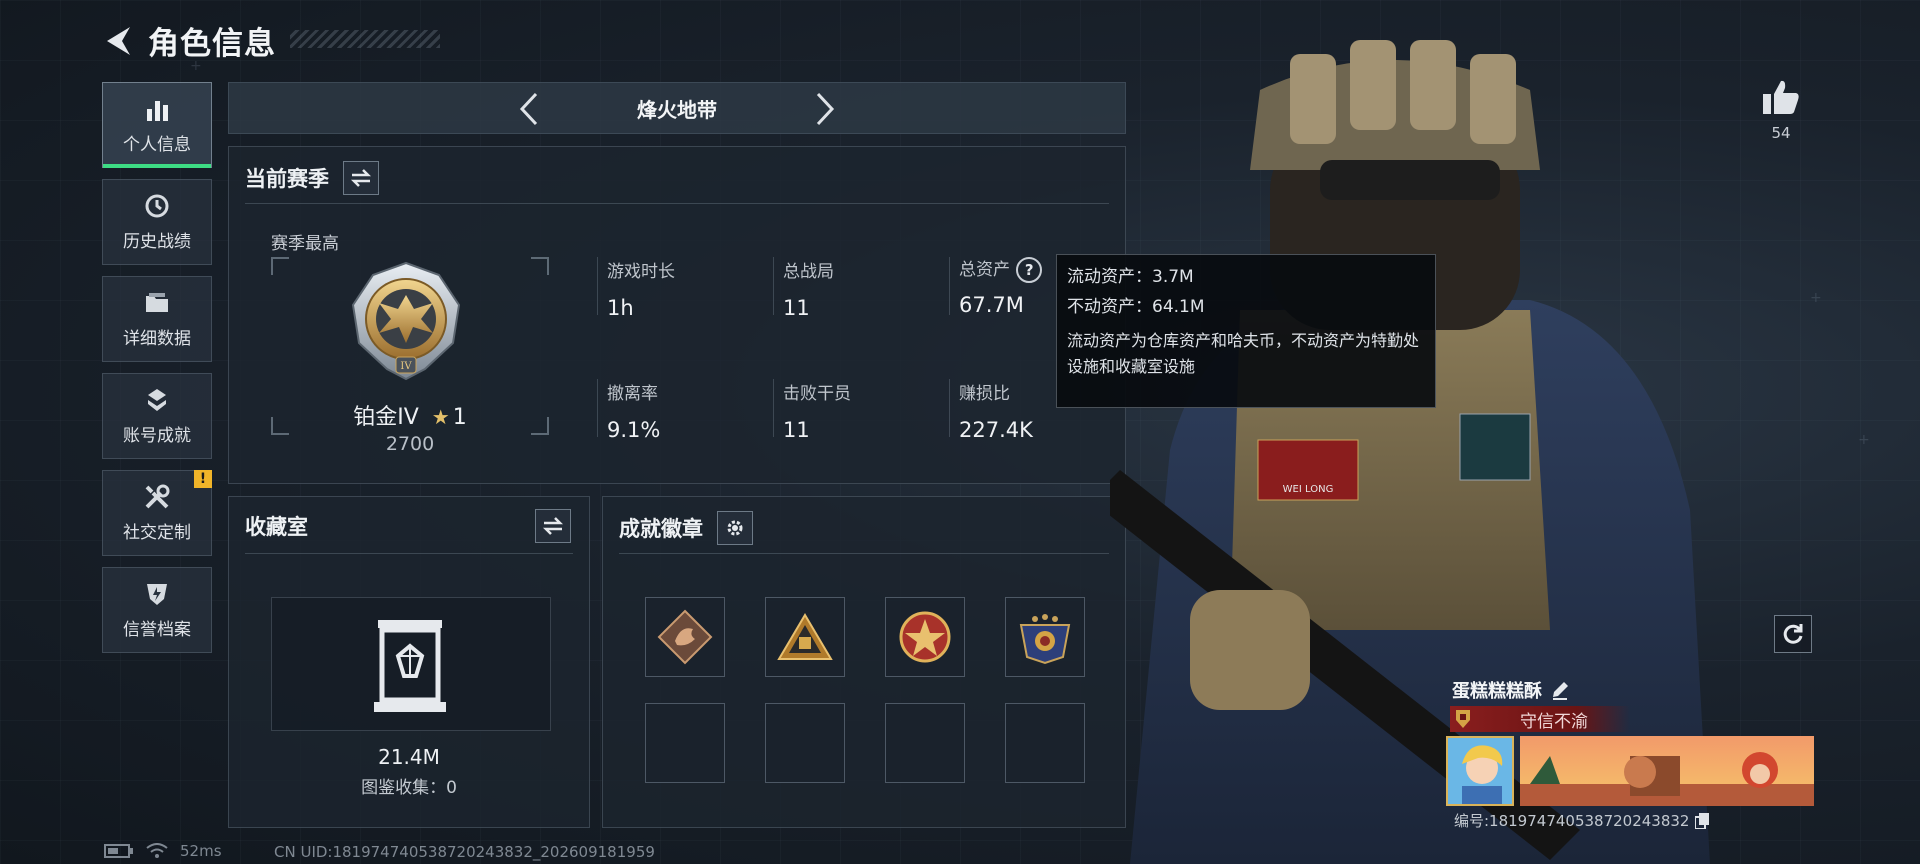  I want to click on stat-value: 227.4K, so click(996, 430).